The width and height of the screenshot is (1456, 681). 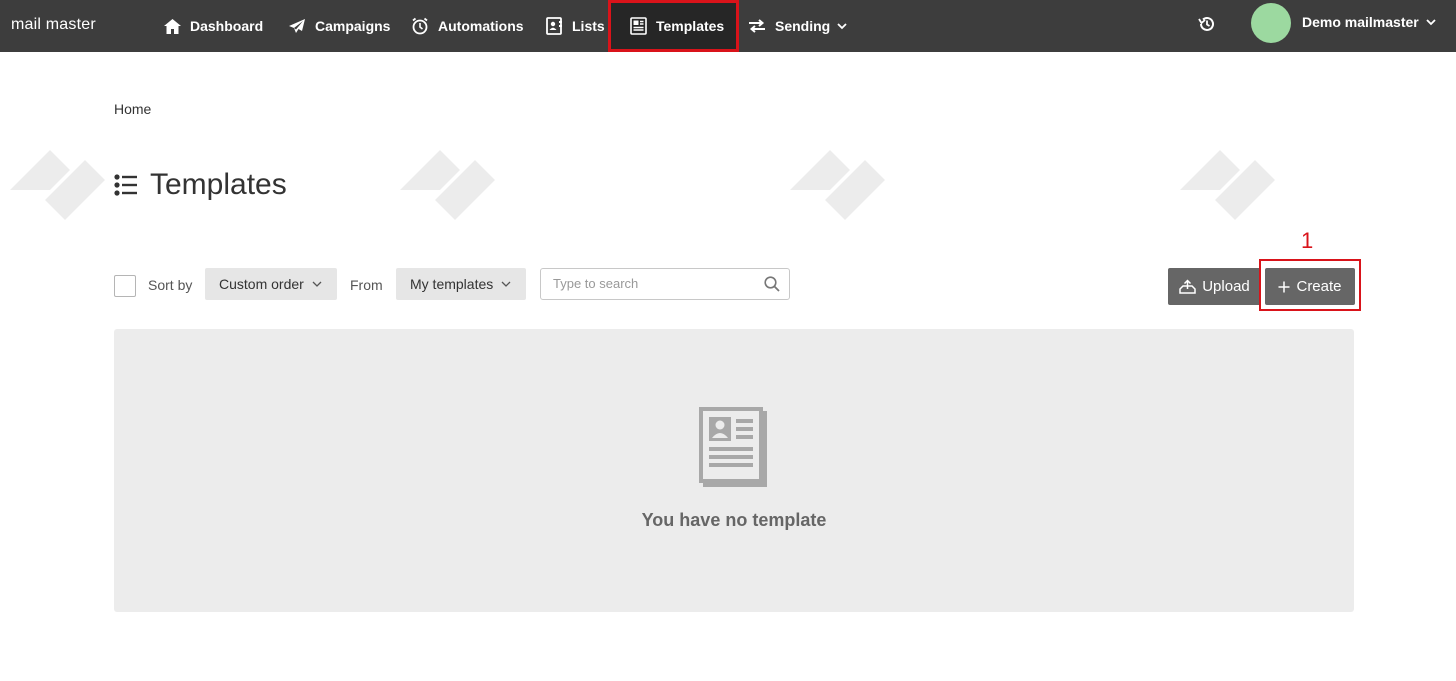 I want to click on upload-icon, so click(x=1187, y=286).